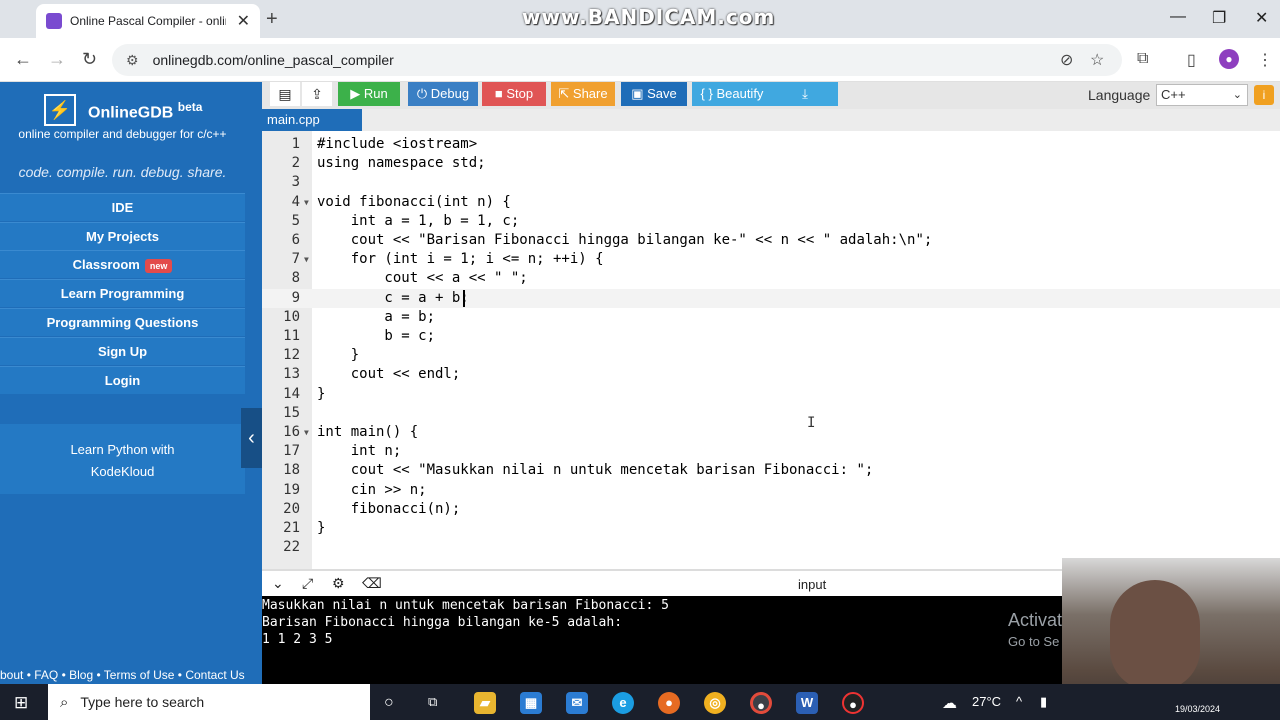 Image resolution: width=1280 pixels, height=720 pixels. What do you see at coordinates (771, 259) in the screenshot?
I see `code-line: 7 ▼ for (int i = 1; i <= n; ++i) {` at bounding box center [771, 259].